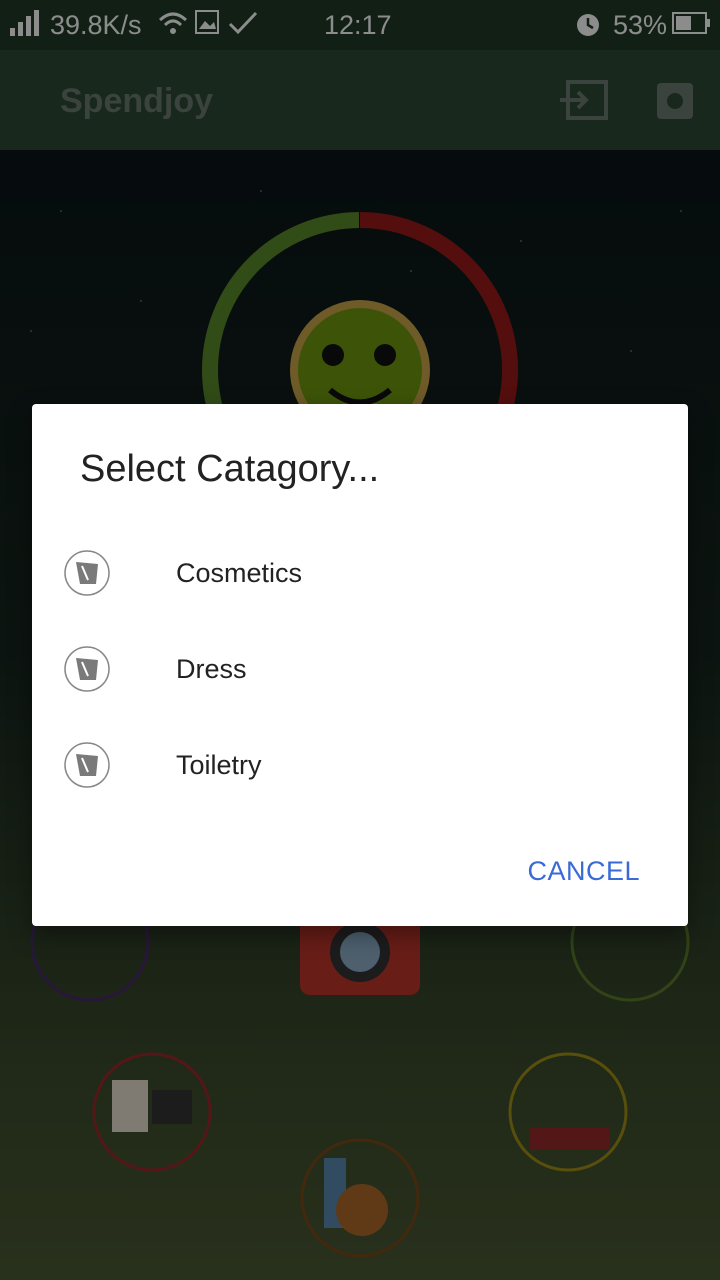  Describe the element at coordinates (239, 573) in the screenshot. I see `category-label: Cosmetics` at that location.